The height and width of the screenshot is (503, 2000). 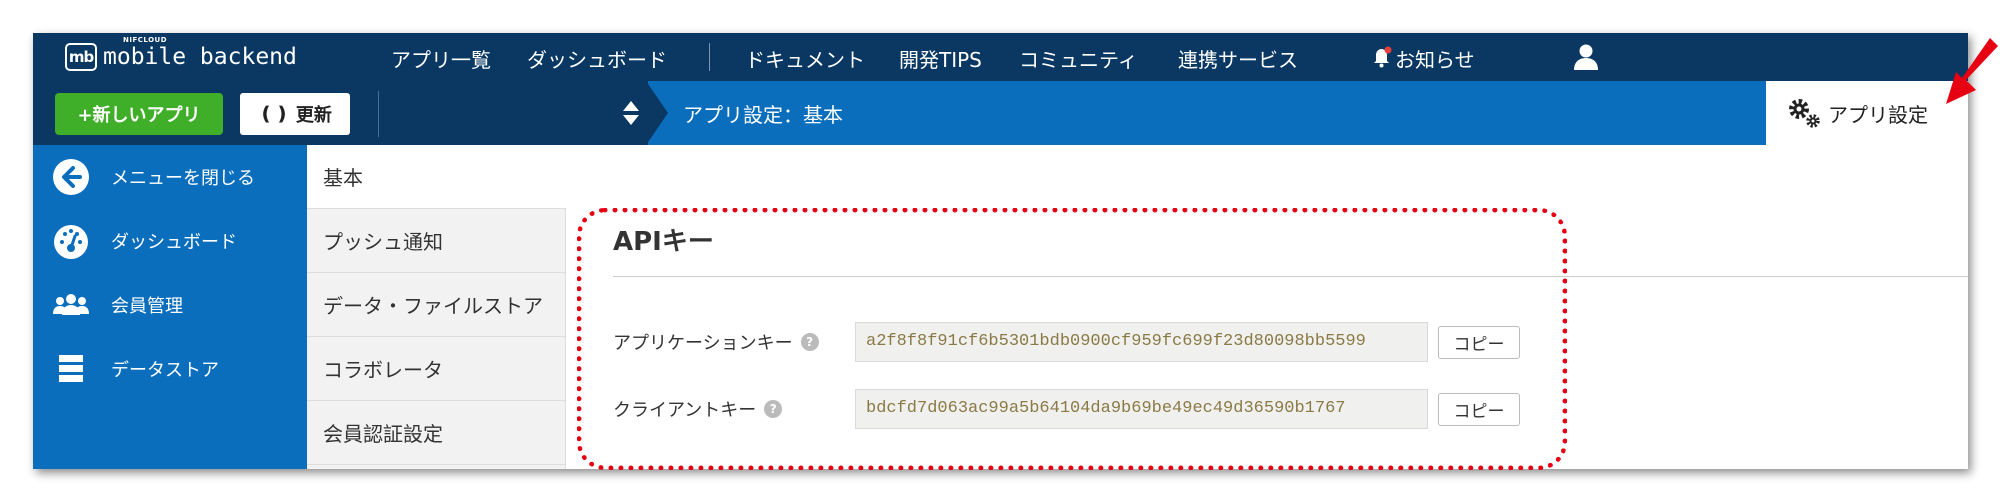 I want to click on settings-menu-item-auth: 会員認証設定, so click(x=436, y=433).